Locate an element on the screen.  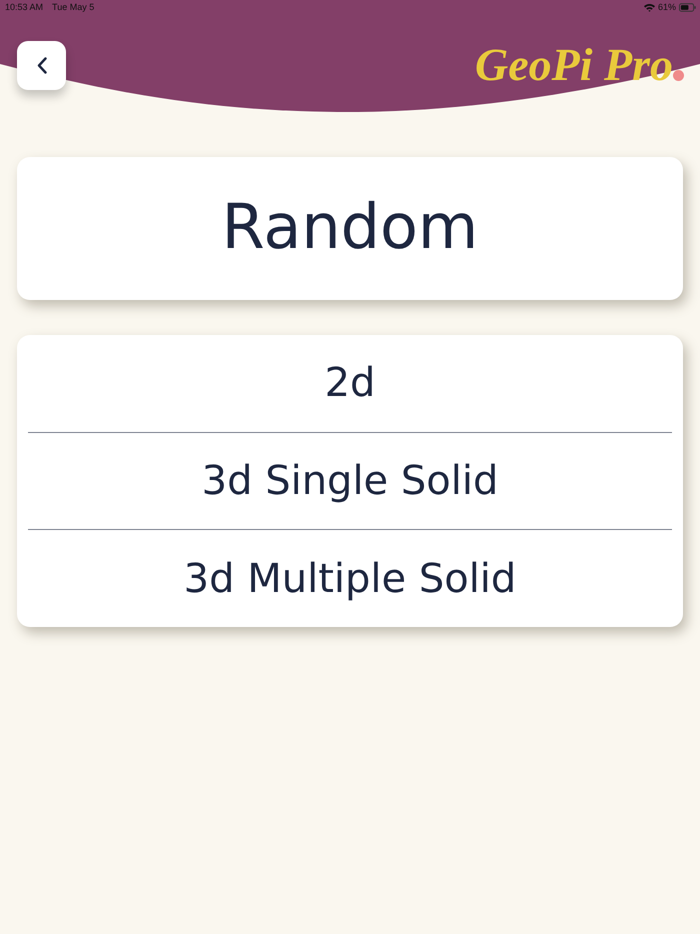
battery-percent: 61% is located at coordinates (667, 7).